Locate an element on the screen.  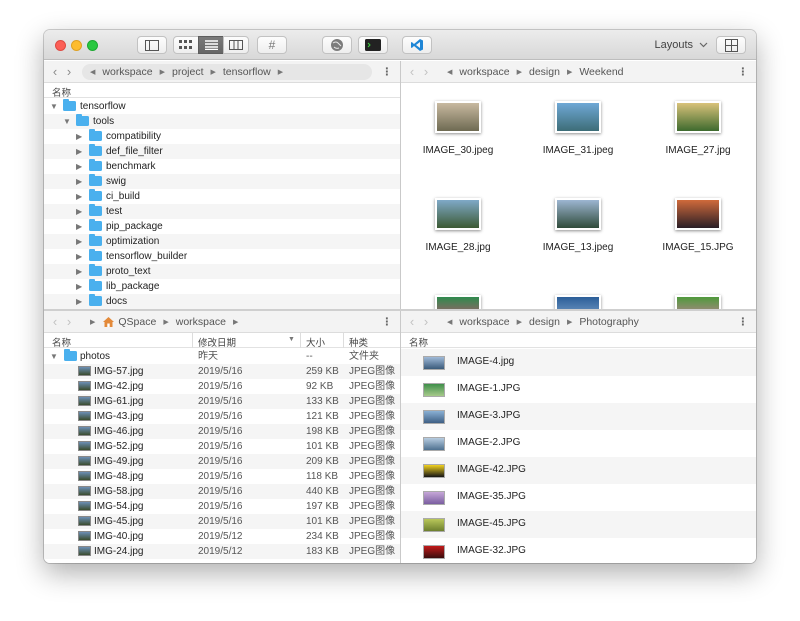
tree-row: ▶ ci_build is located at coordinates (222, 196).